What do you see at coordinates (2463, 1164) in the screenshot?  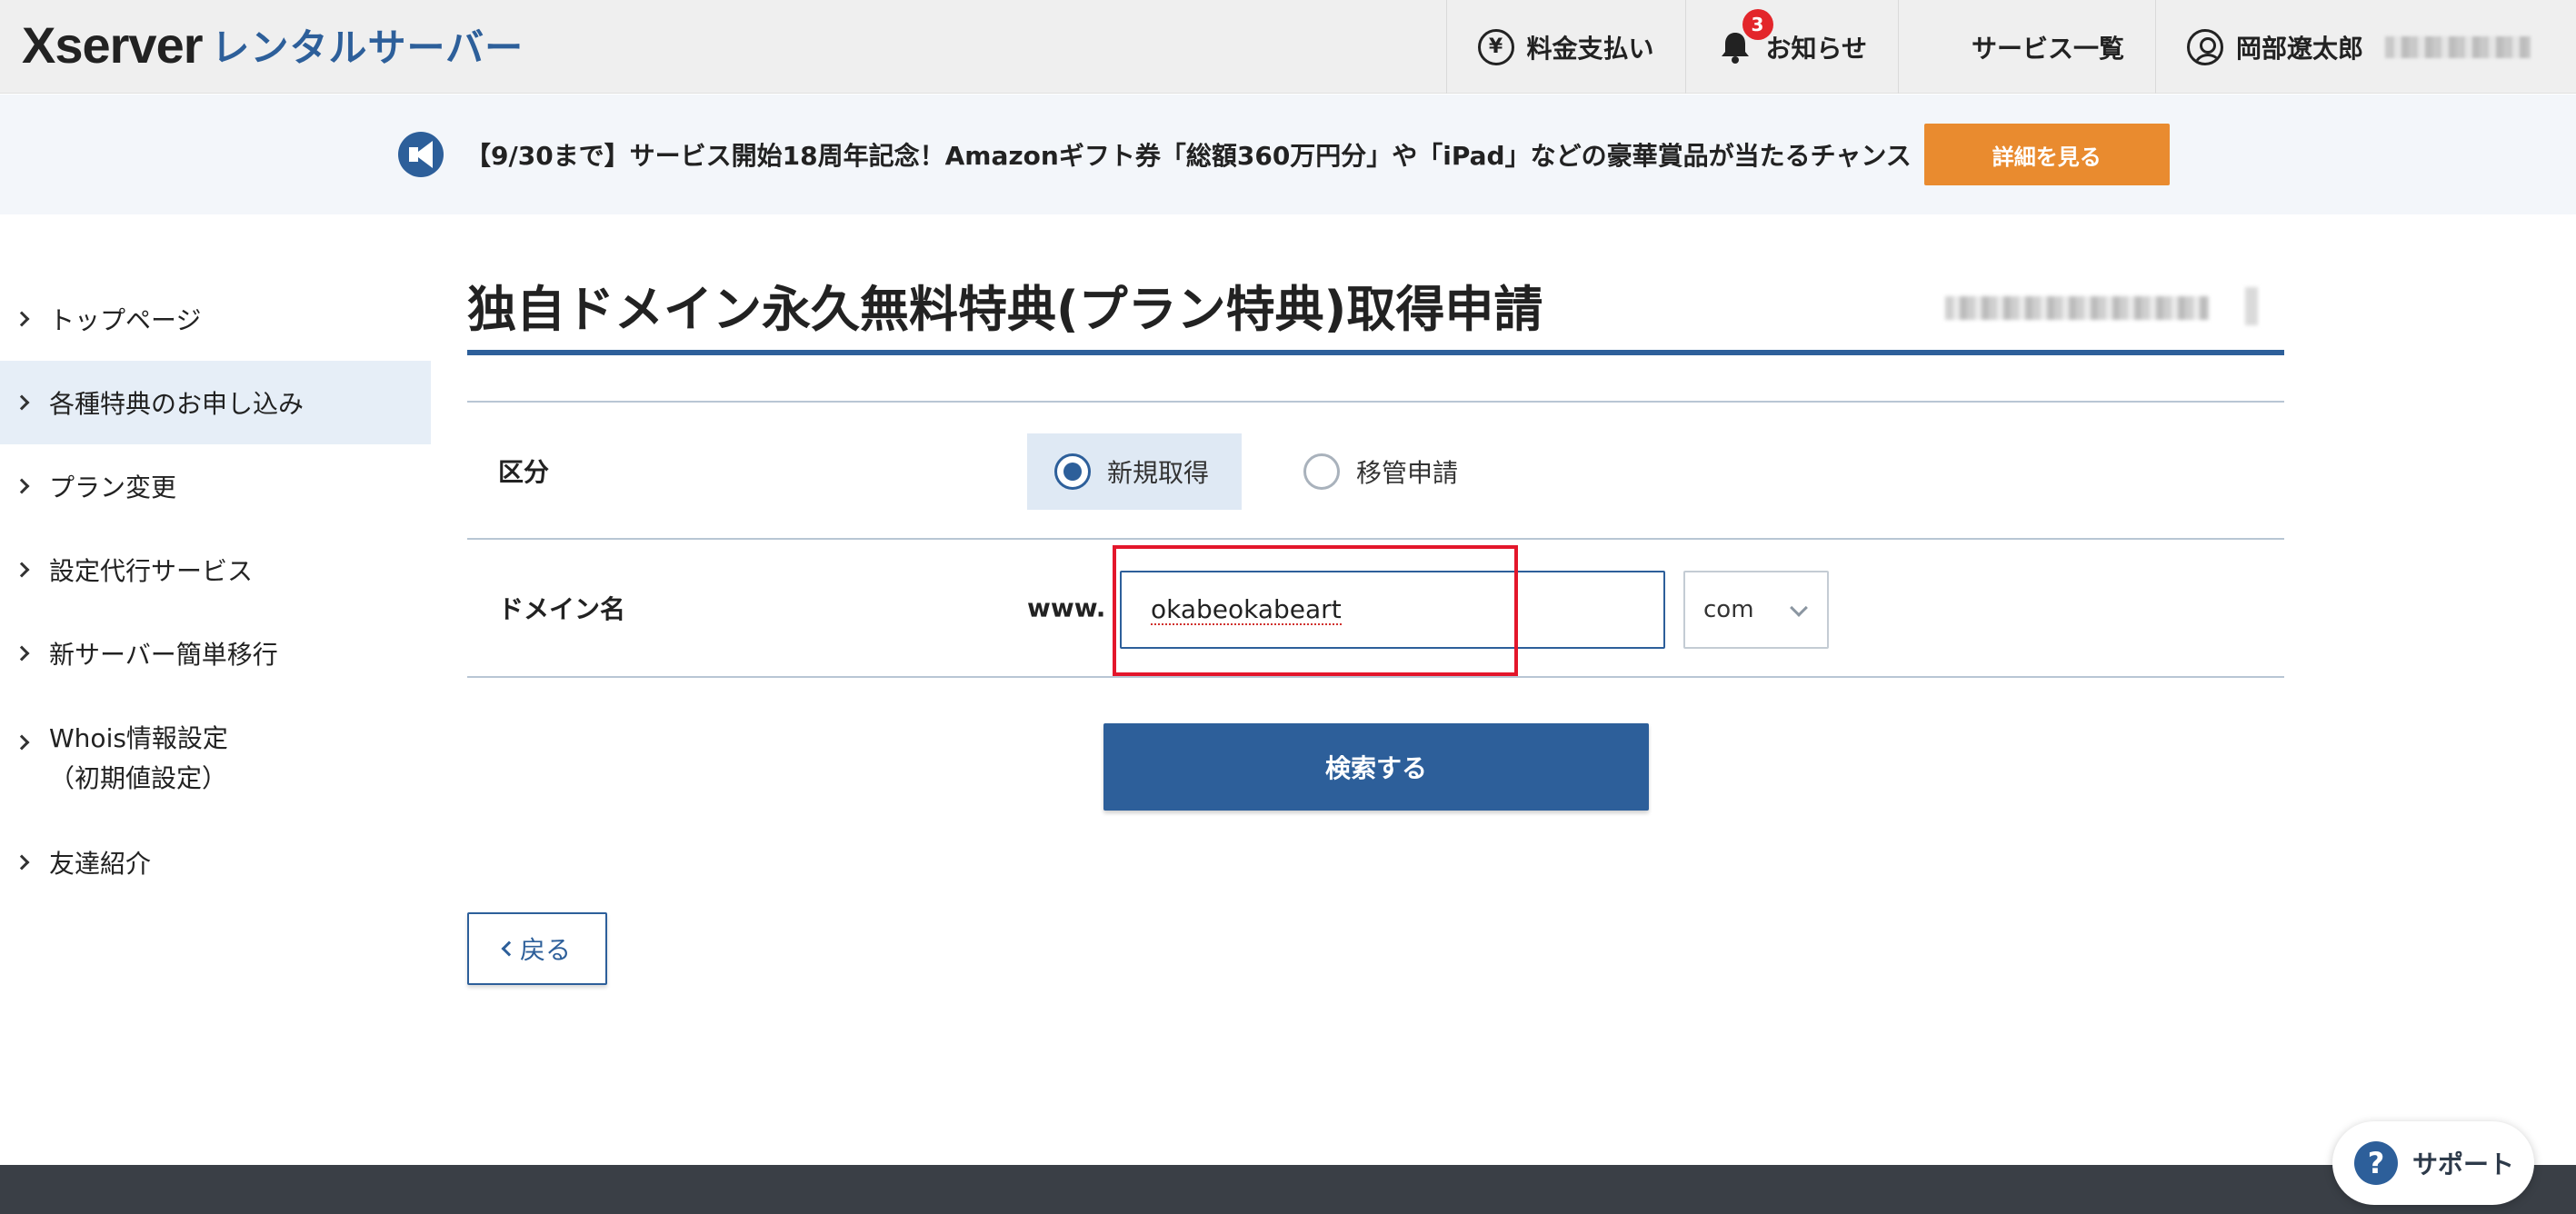 I see `support-label: サポート` at bounding box center [2463, 1164].